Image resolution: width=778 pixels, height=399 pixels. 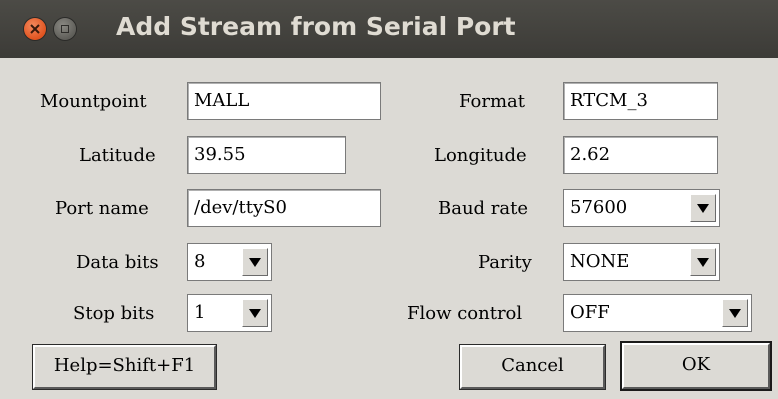 I want to click on parity-value: NONE, so click(x=600, y=261).